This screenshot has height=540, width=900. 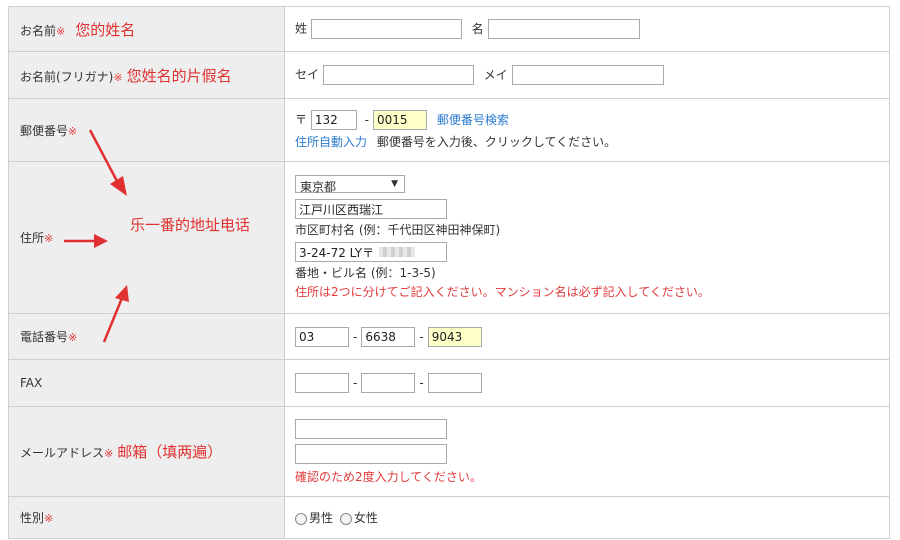 What do you see at coordinates (454, 383) in the screenshot?
I see `fax-part3-input` at bounding box center [454, 383].